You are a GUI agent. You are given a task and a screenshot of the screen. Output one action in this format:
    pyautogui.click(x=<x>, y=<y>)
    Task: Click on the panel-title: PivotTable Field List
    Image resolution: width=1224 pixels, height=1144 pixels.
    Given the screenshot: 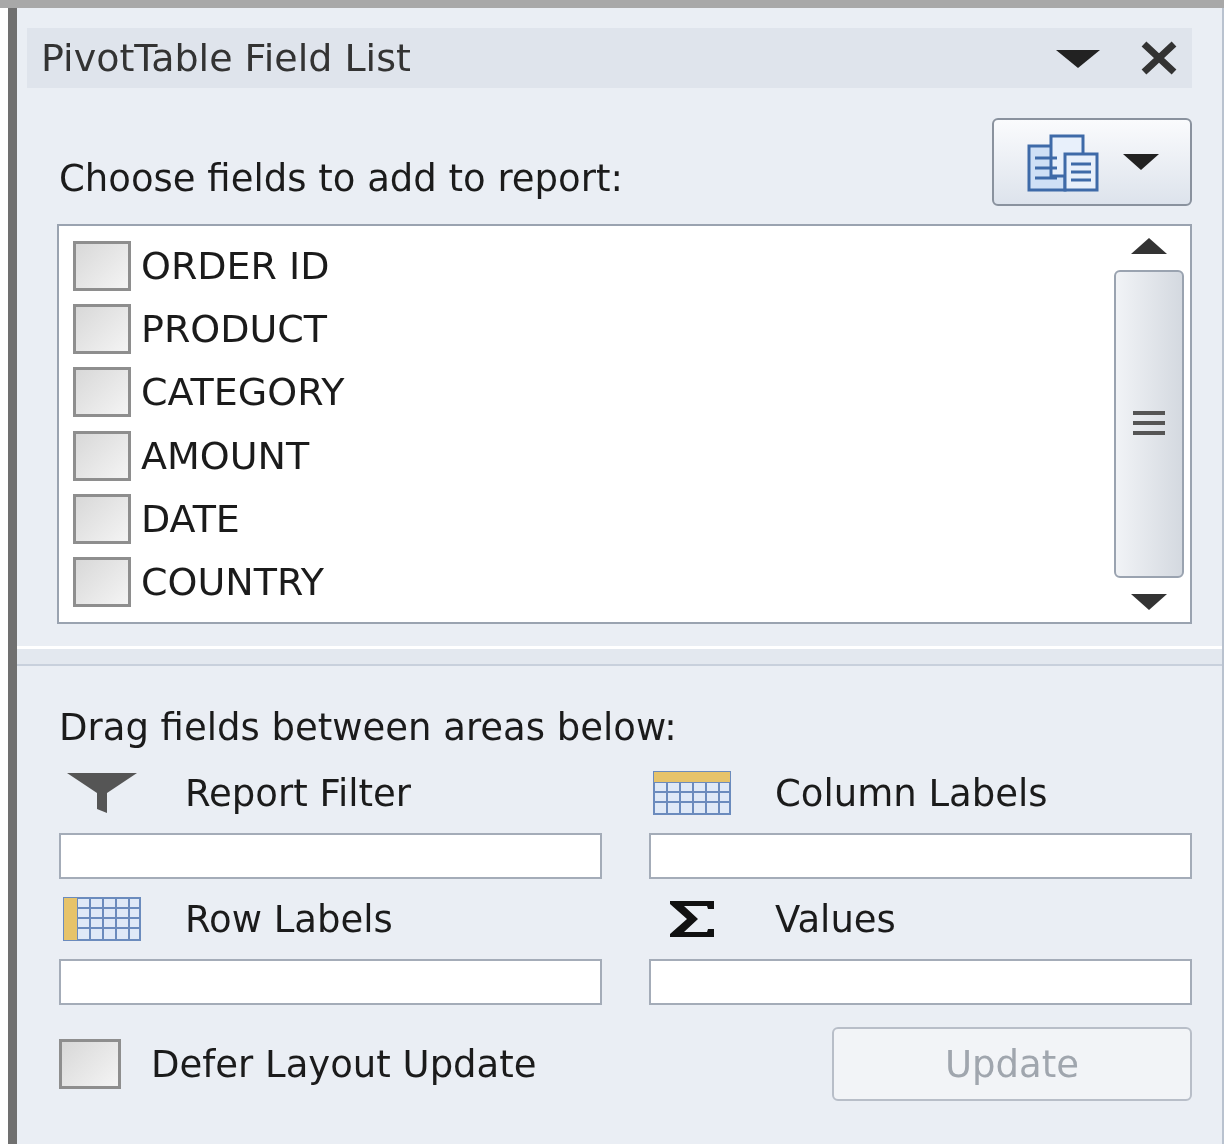 What is the action you would take?
    pyautogui.click(x=226, y=58)
    